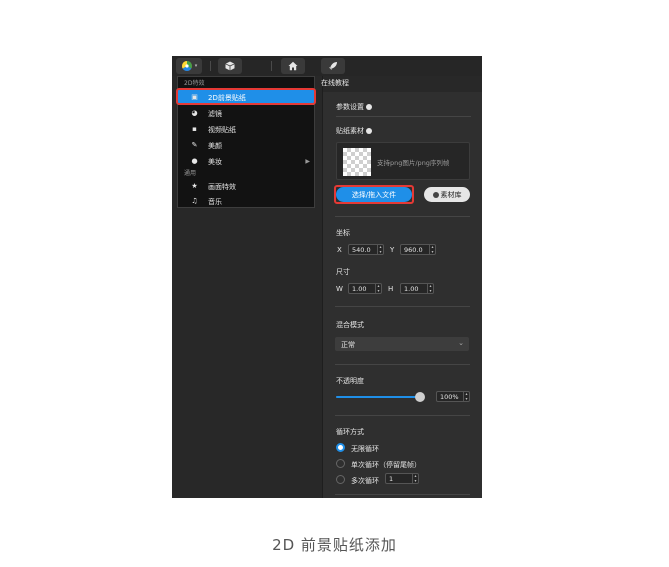 This screenshot has width=669, height=567. Describe the element at coordinates (194, 129) in the screenshot. I see `video-sticker-icon: ▪` at that location.